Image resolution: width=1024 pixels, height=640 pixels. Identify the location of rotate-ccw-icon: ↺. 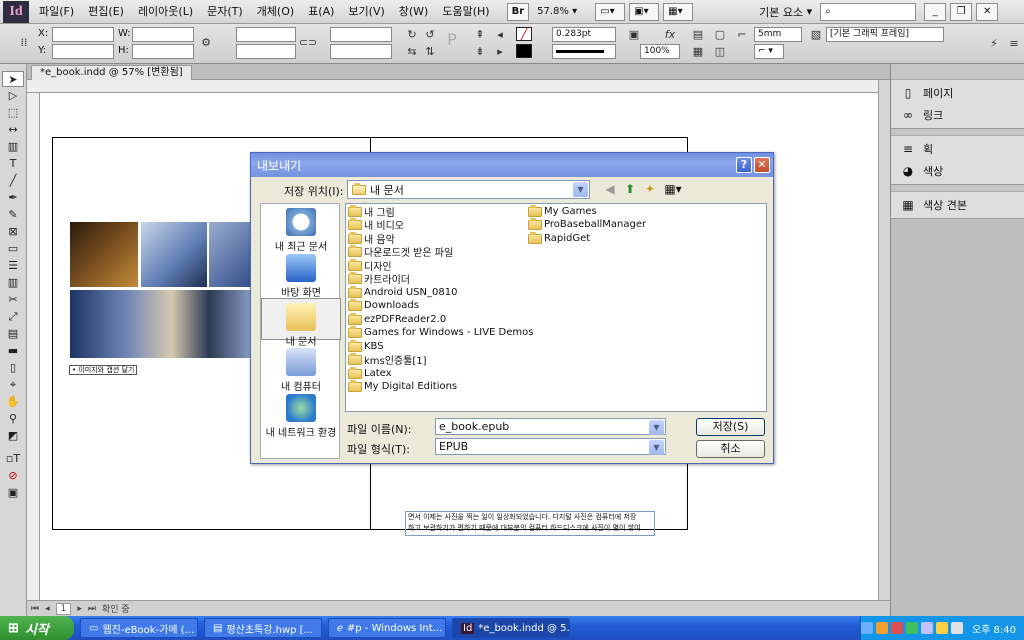
(430, 34).